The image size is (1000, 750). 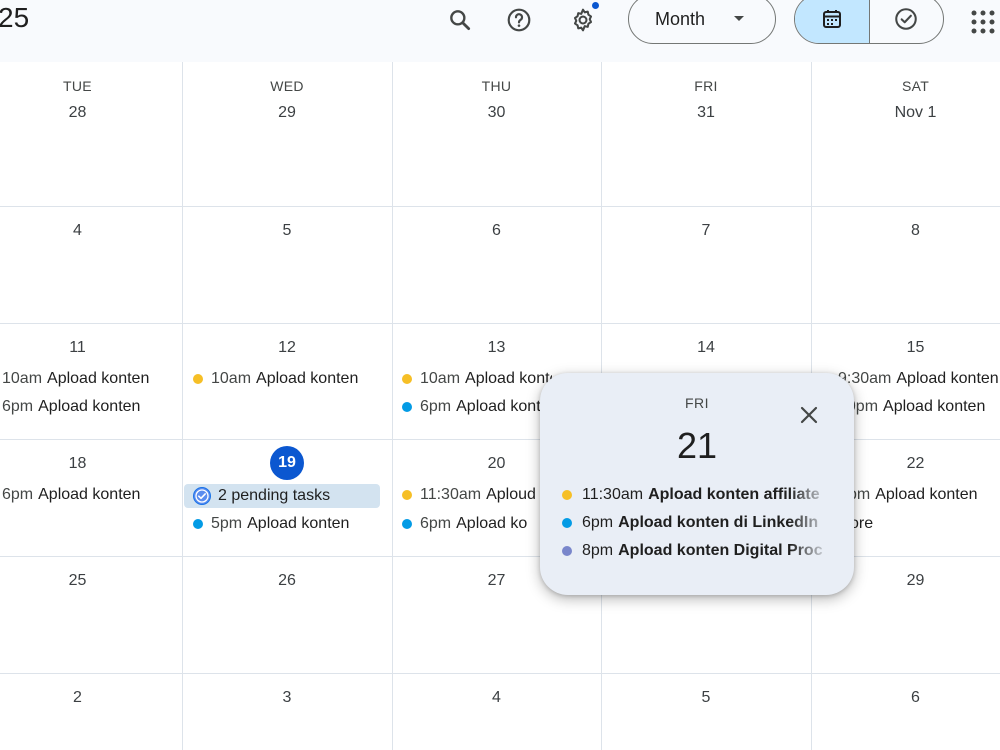 What do you see at coordinates (274, 495) in the screenshot?
I see `pending-tasks-label: 2 pending tasks` at bounding box center [274, 495].